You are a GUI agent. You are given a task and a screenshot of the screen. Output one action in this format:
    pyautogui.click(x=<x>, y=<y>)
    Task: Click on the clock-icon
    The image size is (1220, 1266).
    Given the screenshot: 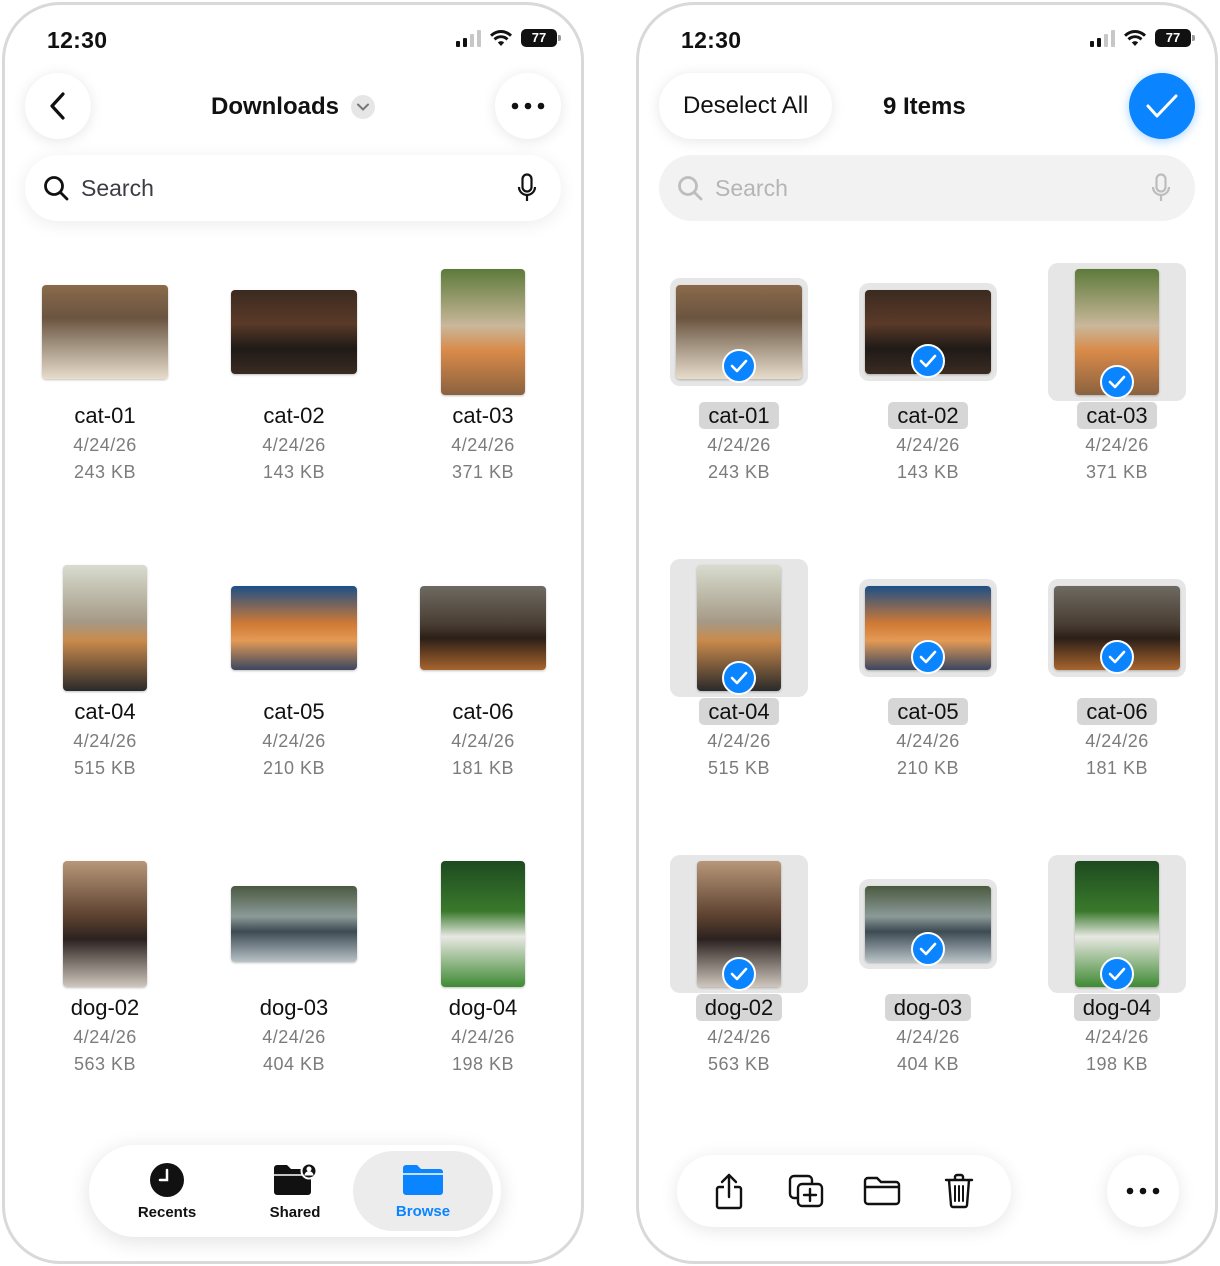 What is the action you would take?
    pyautogui.click(x=167, y=1179)
    